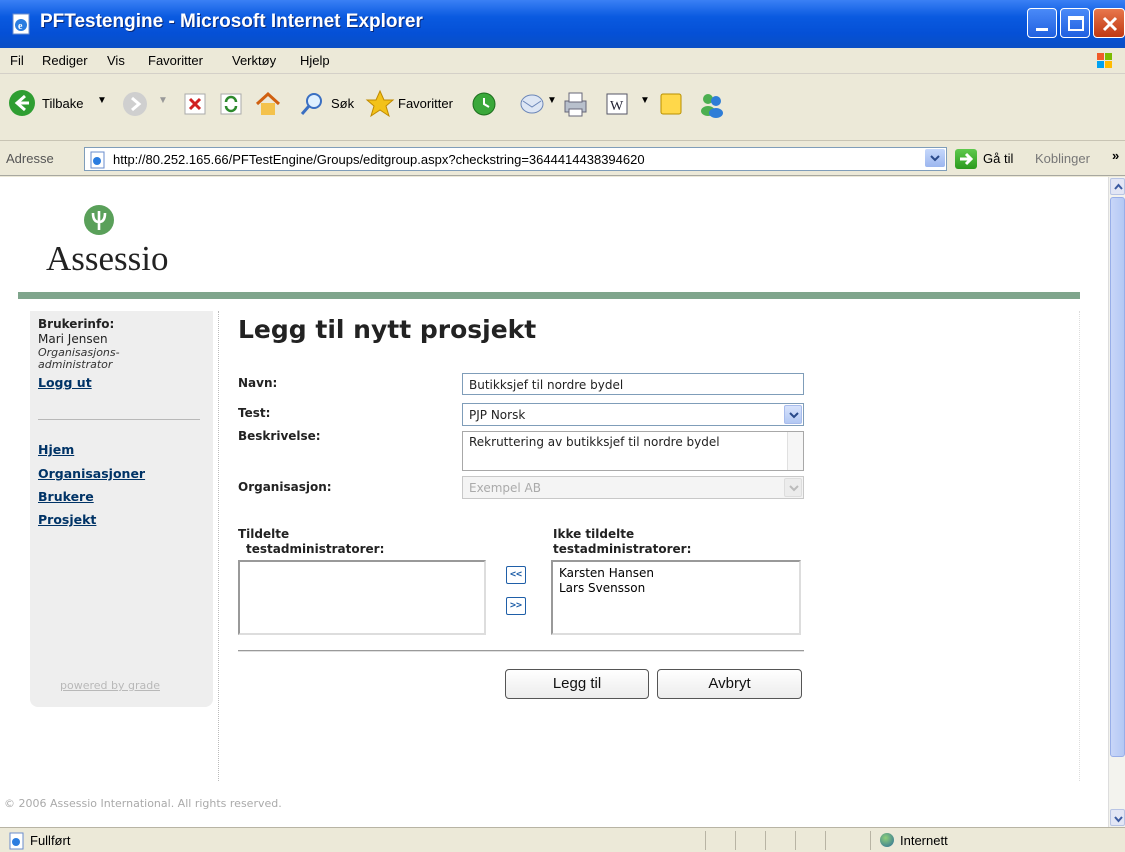 The height and width of the screenshot is (852, 1125). Describe the element at coordinates (254, 60) in the screenshot. I see `menu-tools: Verktøy` at that location.